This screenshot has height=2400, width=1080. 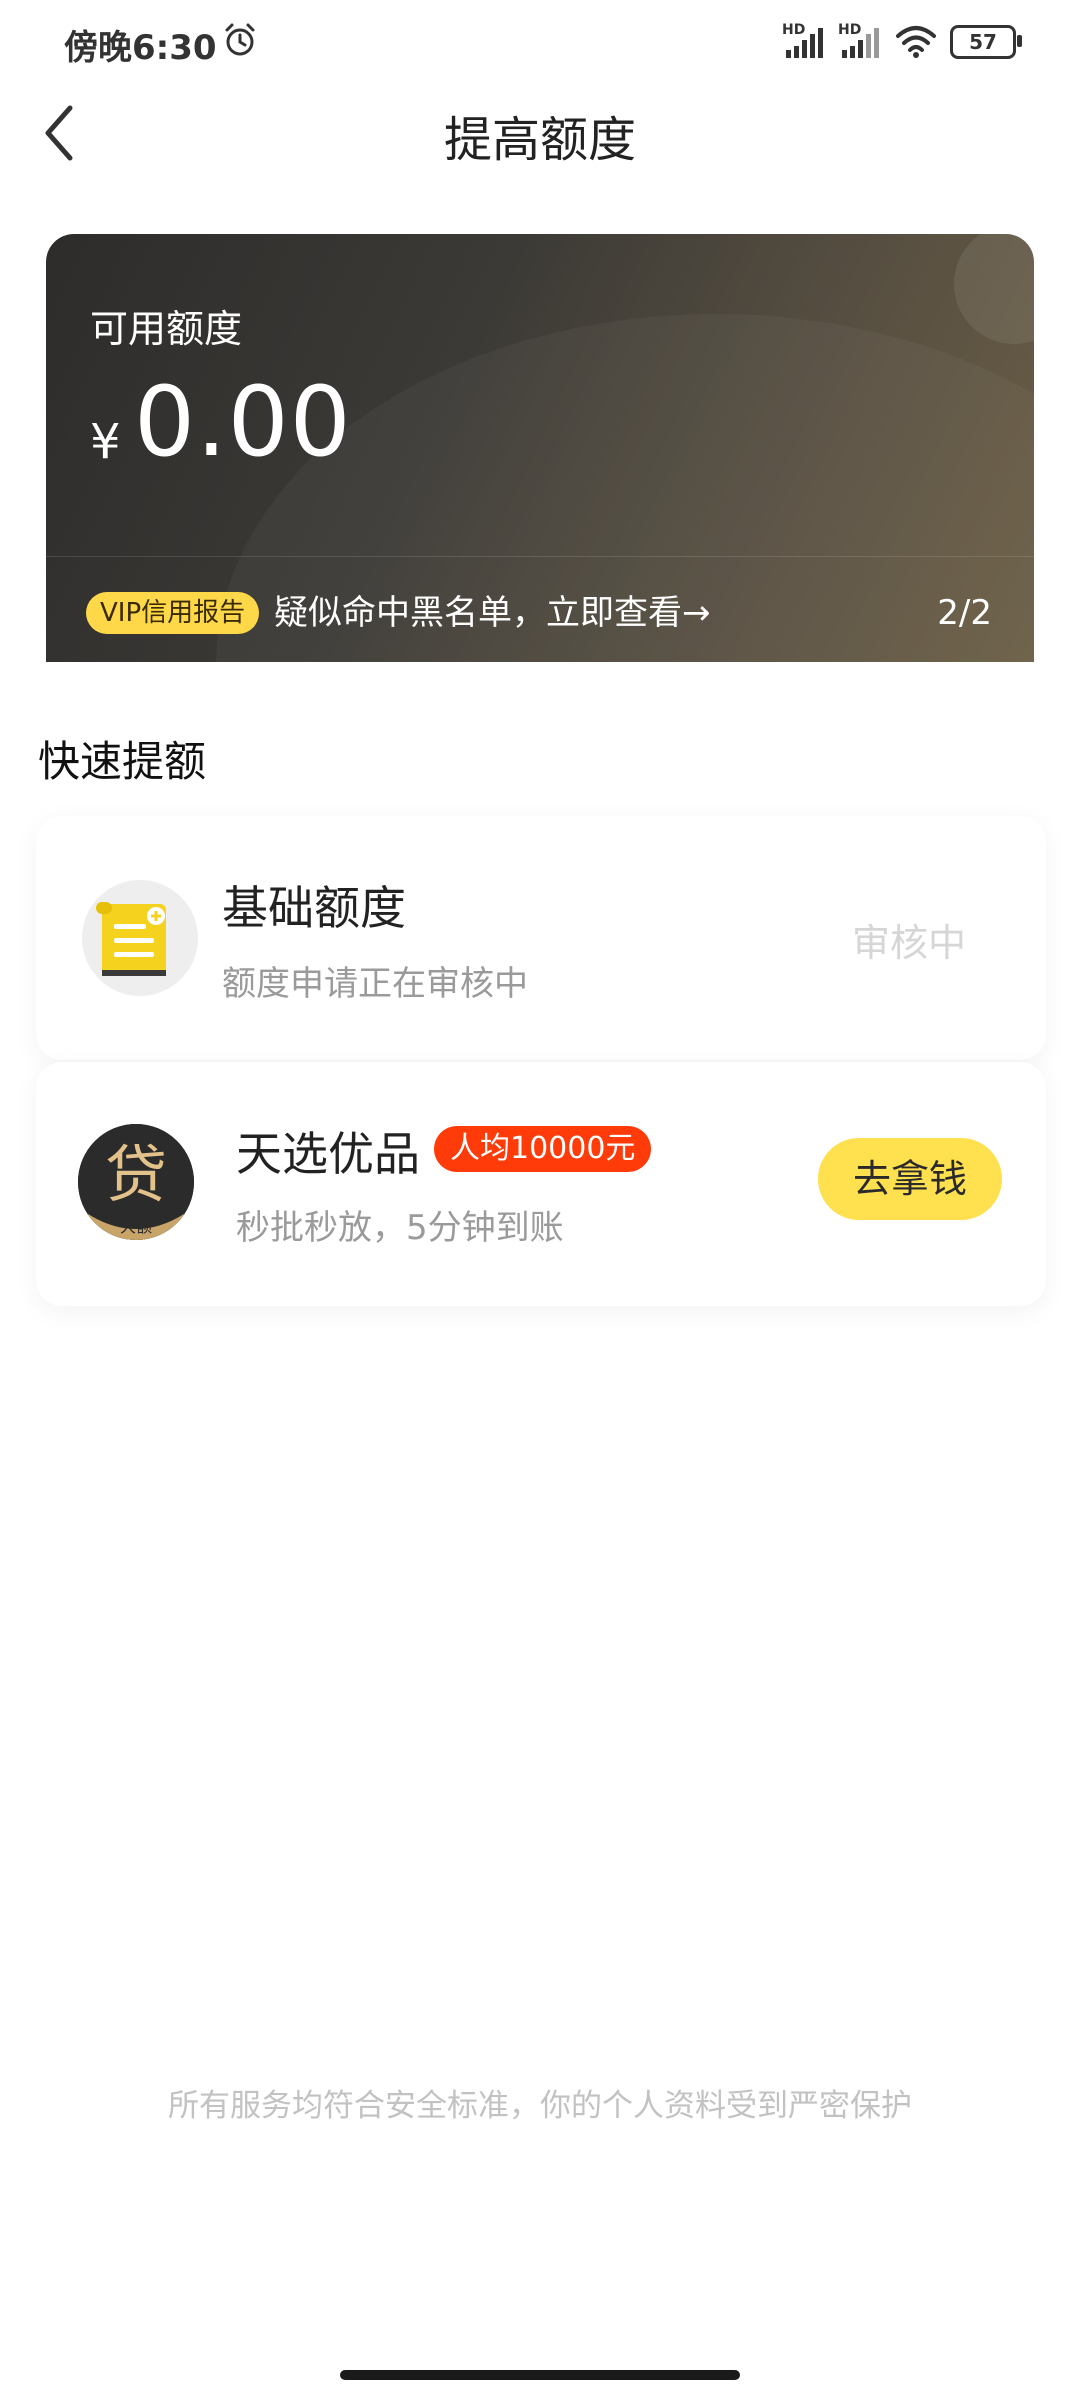 What do you see at coordinates (122, 761) in the screenshot?
I see `section-title: 快速提额` at bounding box center [122, 761].